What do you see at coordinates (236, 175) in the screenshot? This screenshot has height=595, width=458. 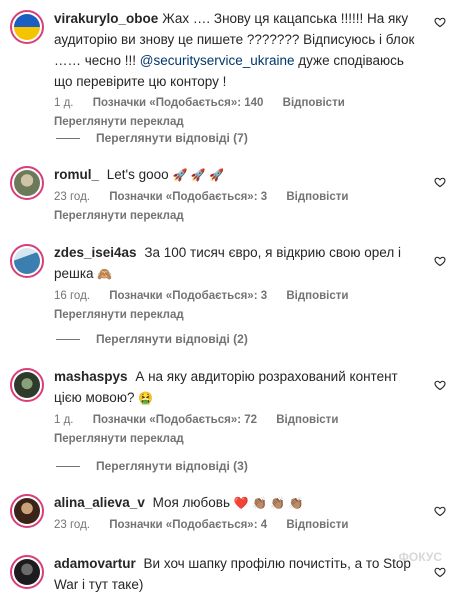 I see `comment-text: romul_ Let's gooo 🚀 🚀 🚀` at bounding box center [236, 175].